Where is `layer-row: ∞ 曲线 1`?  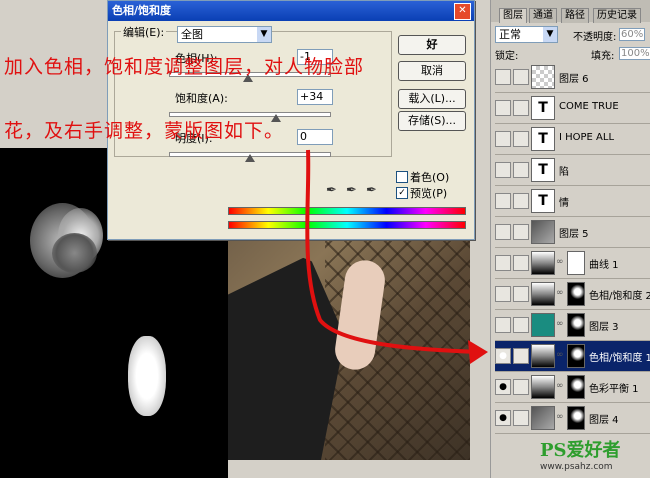
layer-row: ∞ 曲线 1 is located at coordinates (572, 263).